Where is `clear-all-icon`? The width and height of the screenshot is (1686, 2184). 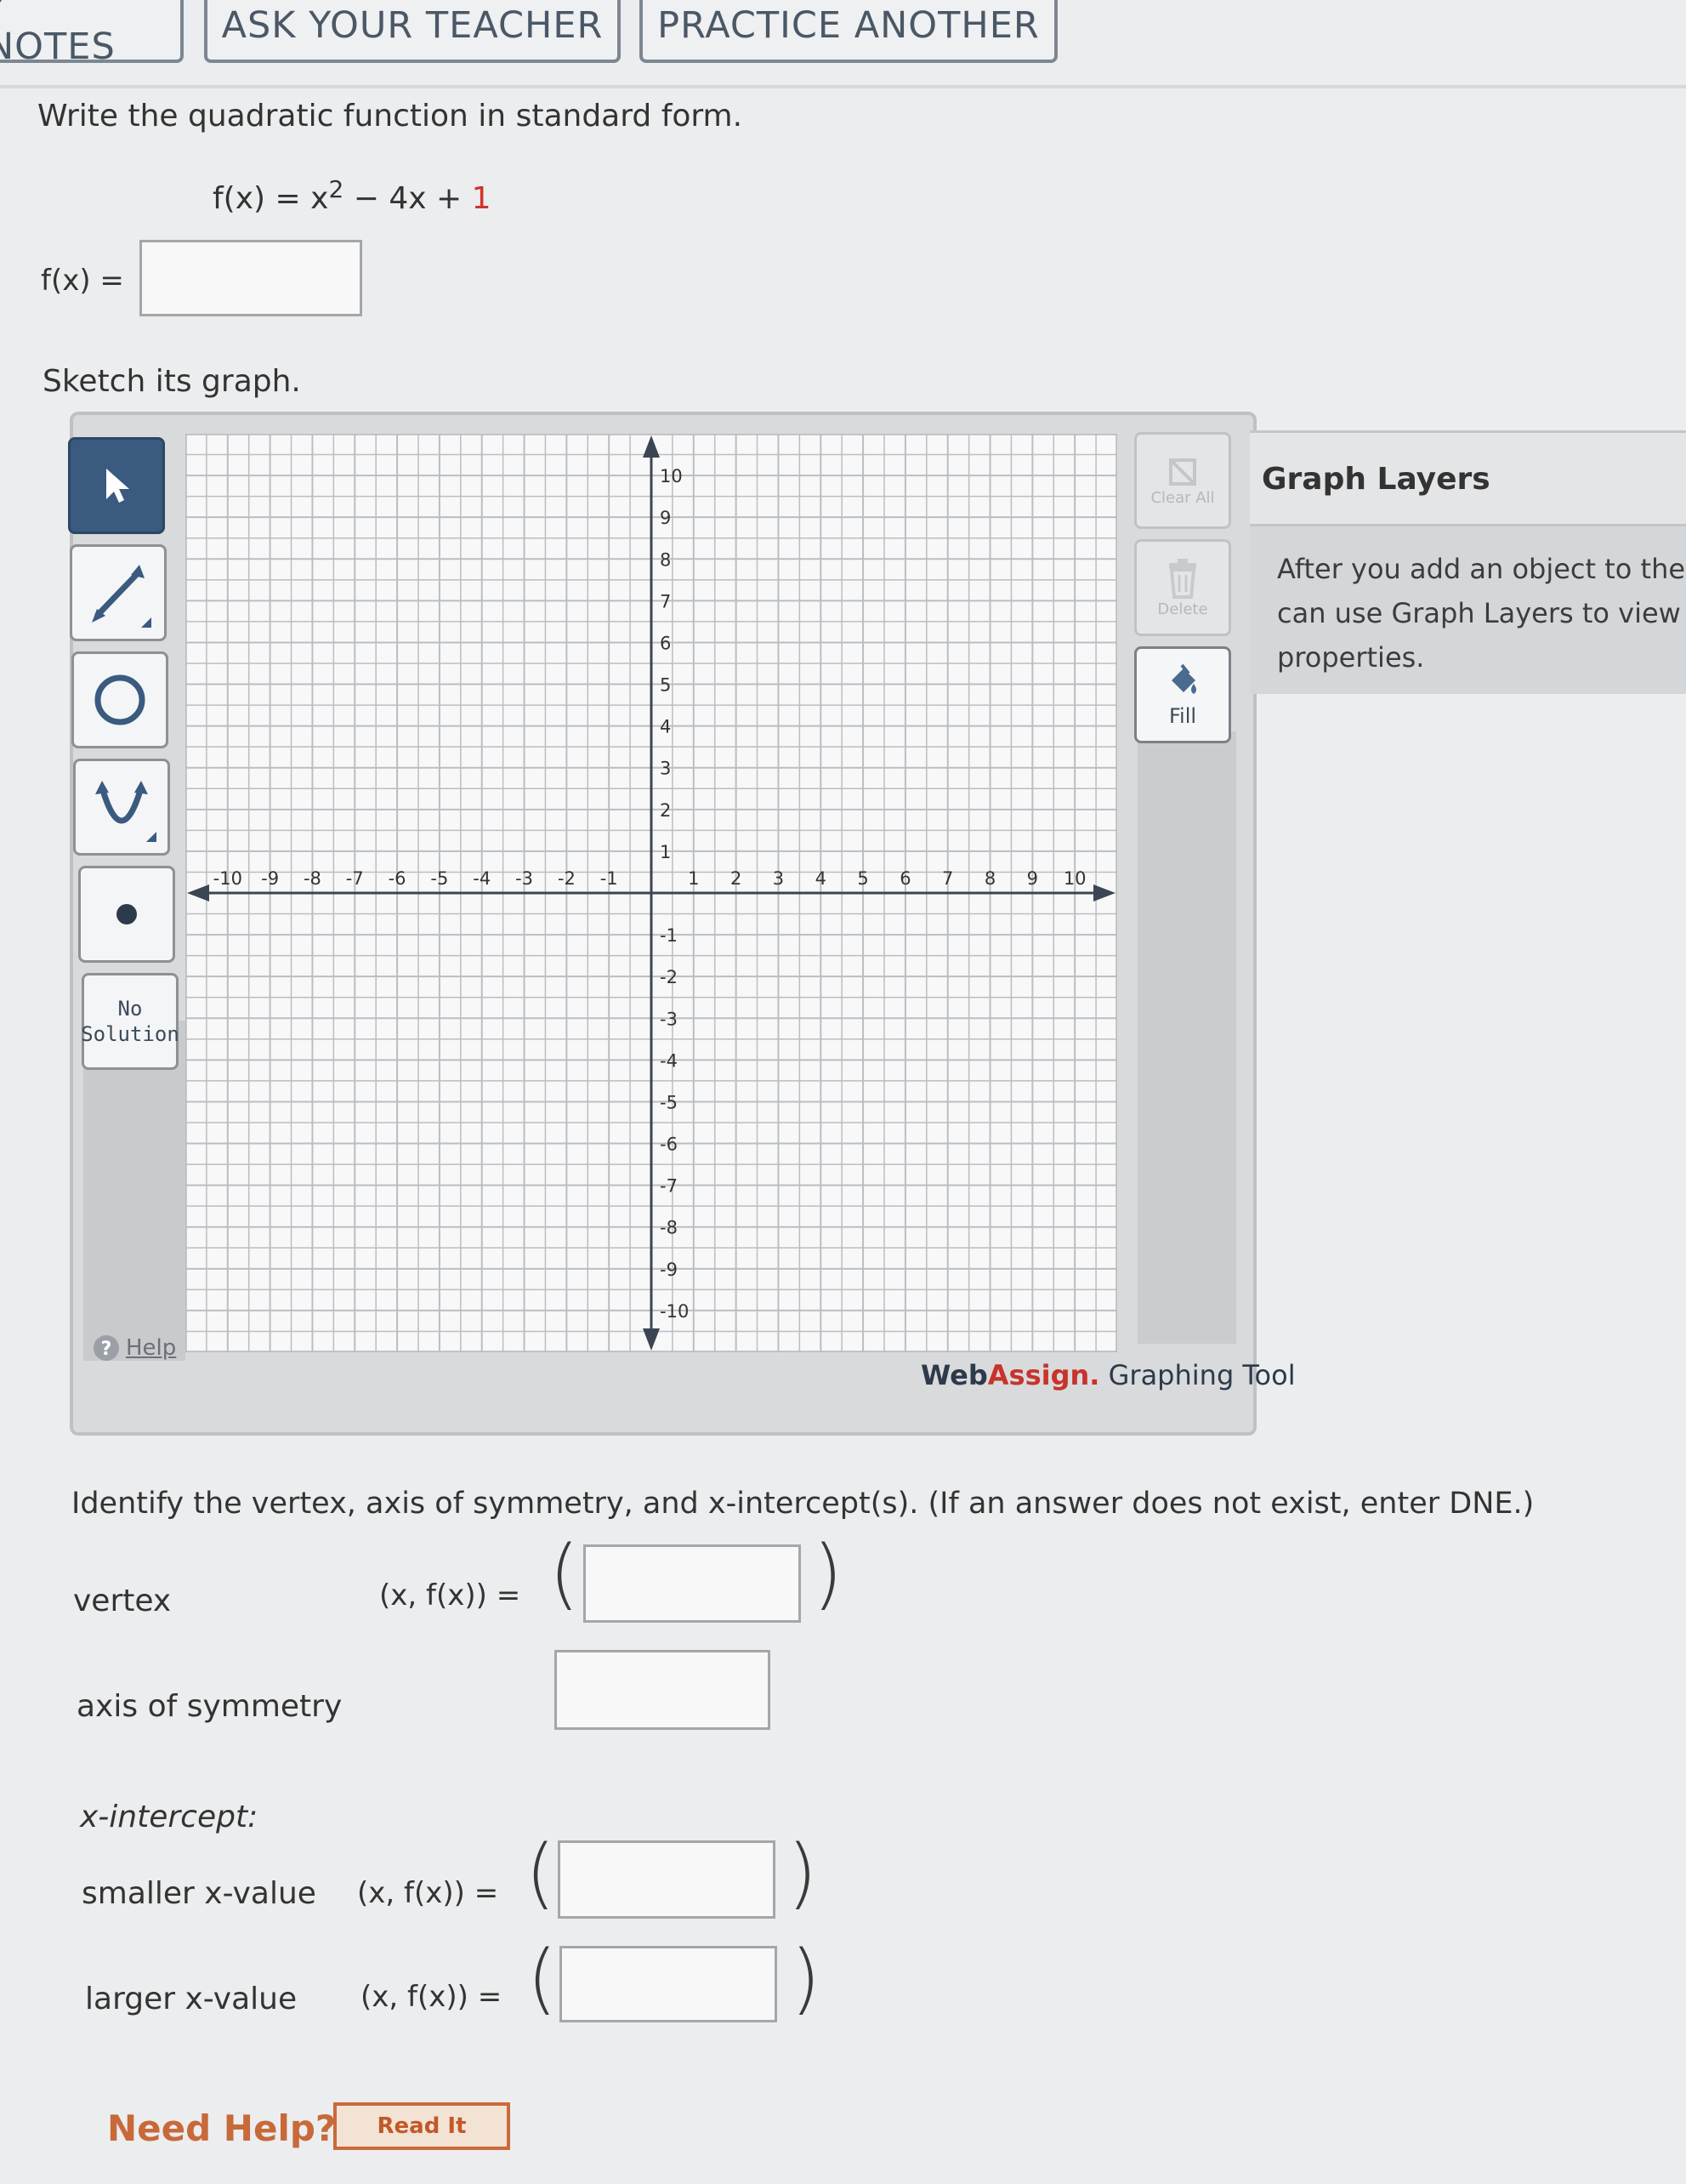
clear-all-icon is located at coordinates (1182, 472).